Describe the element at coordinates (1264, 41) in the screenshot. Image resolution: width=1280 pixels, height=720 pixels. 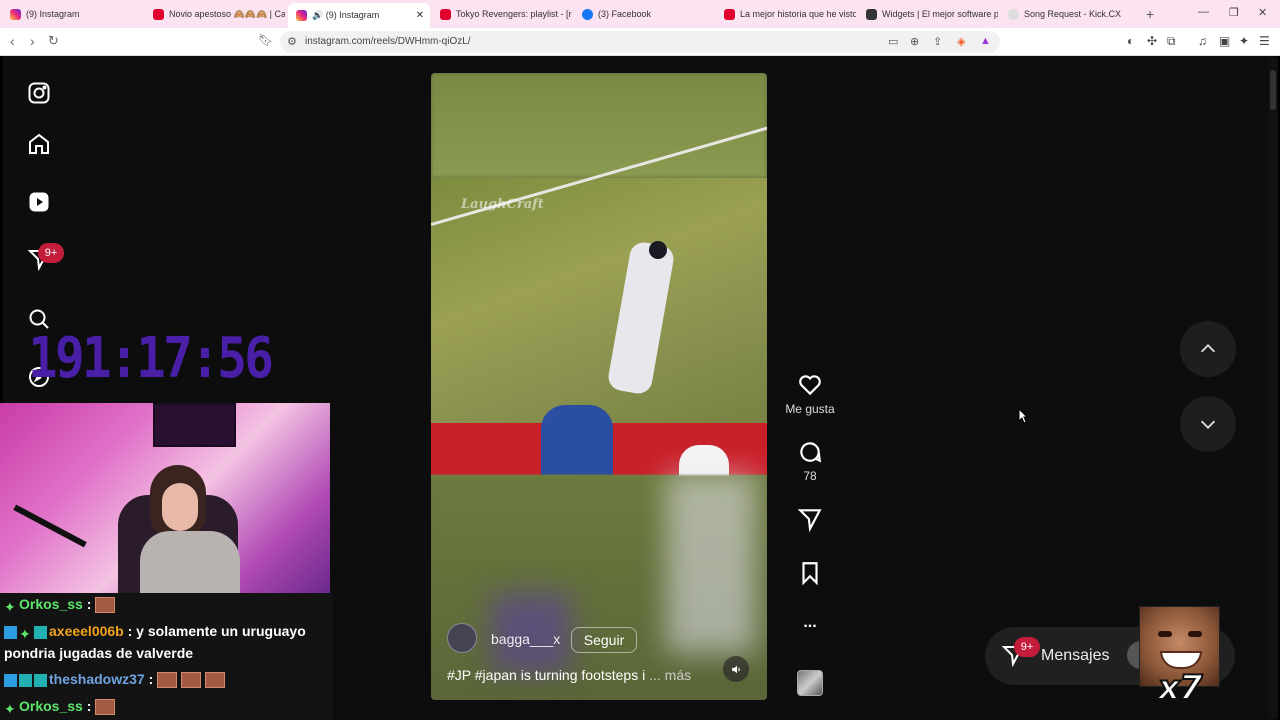
I see `menu-icon: ☰` at that location.